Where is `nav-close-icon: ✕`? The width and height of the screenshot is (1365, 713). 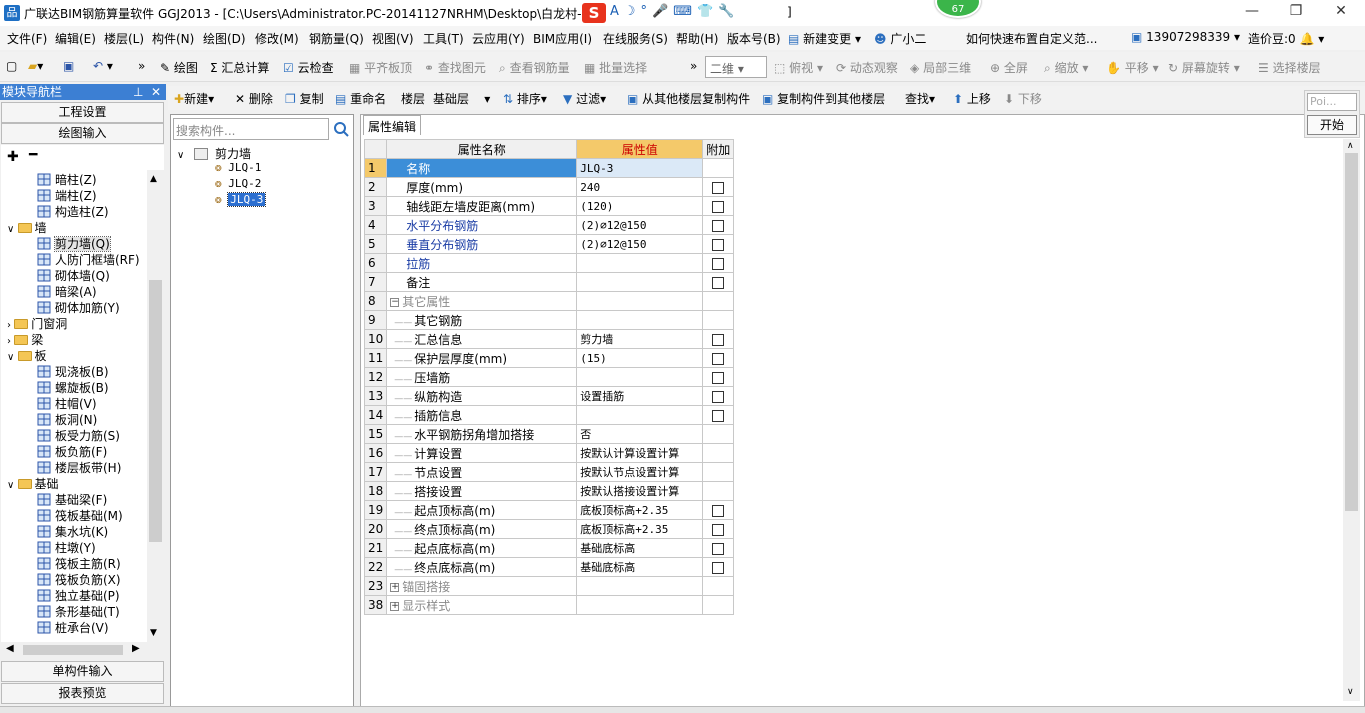
nav-close-icon: ✕ is located at coordinates (156, 92).